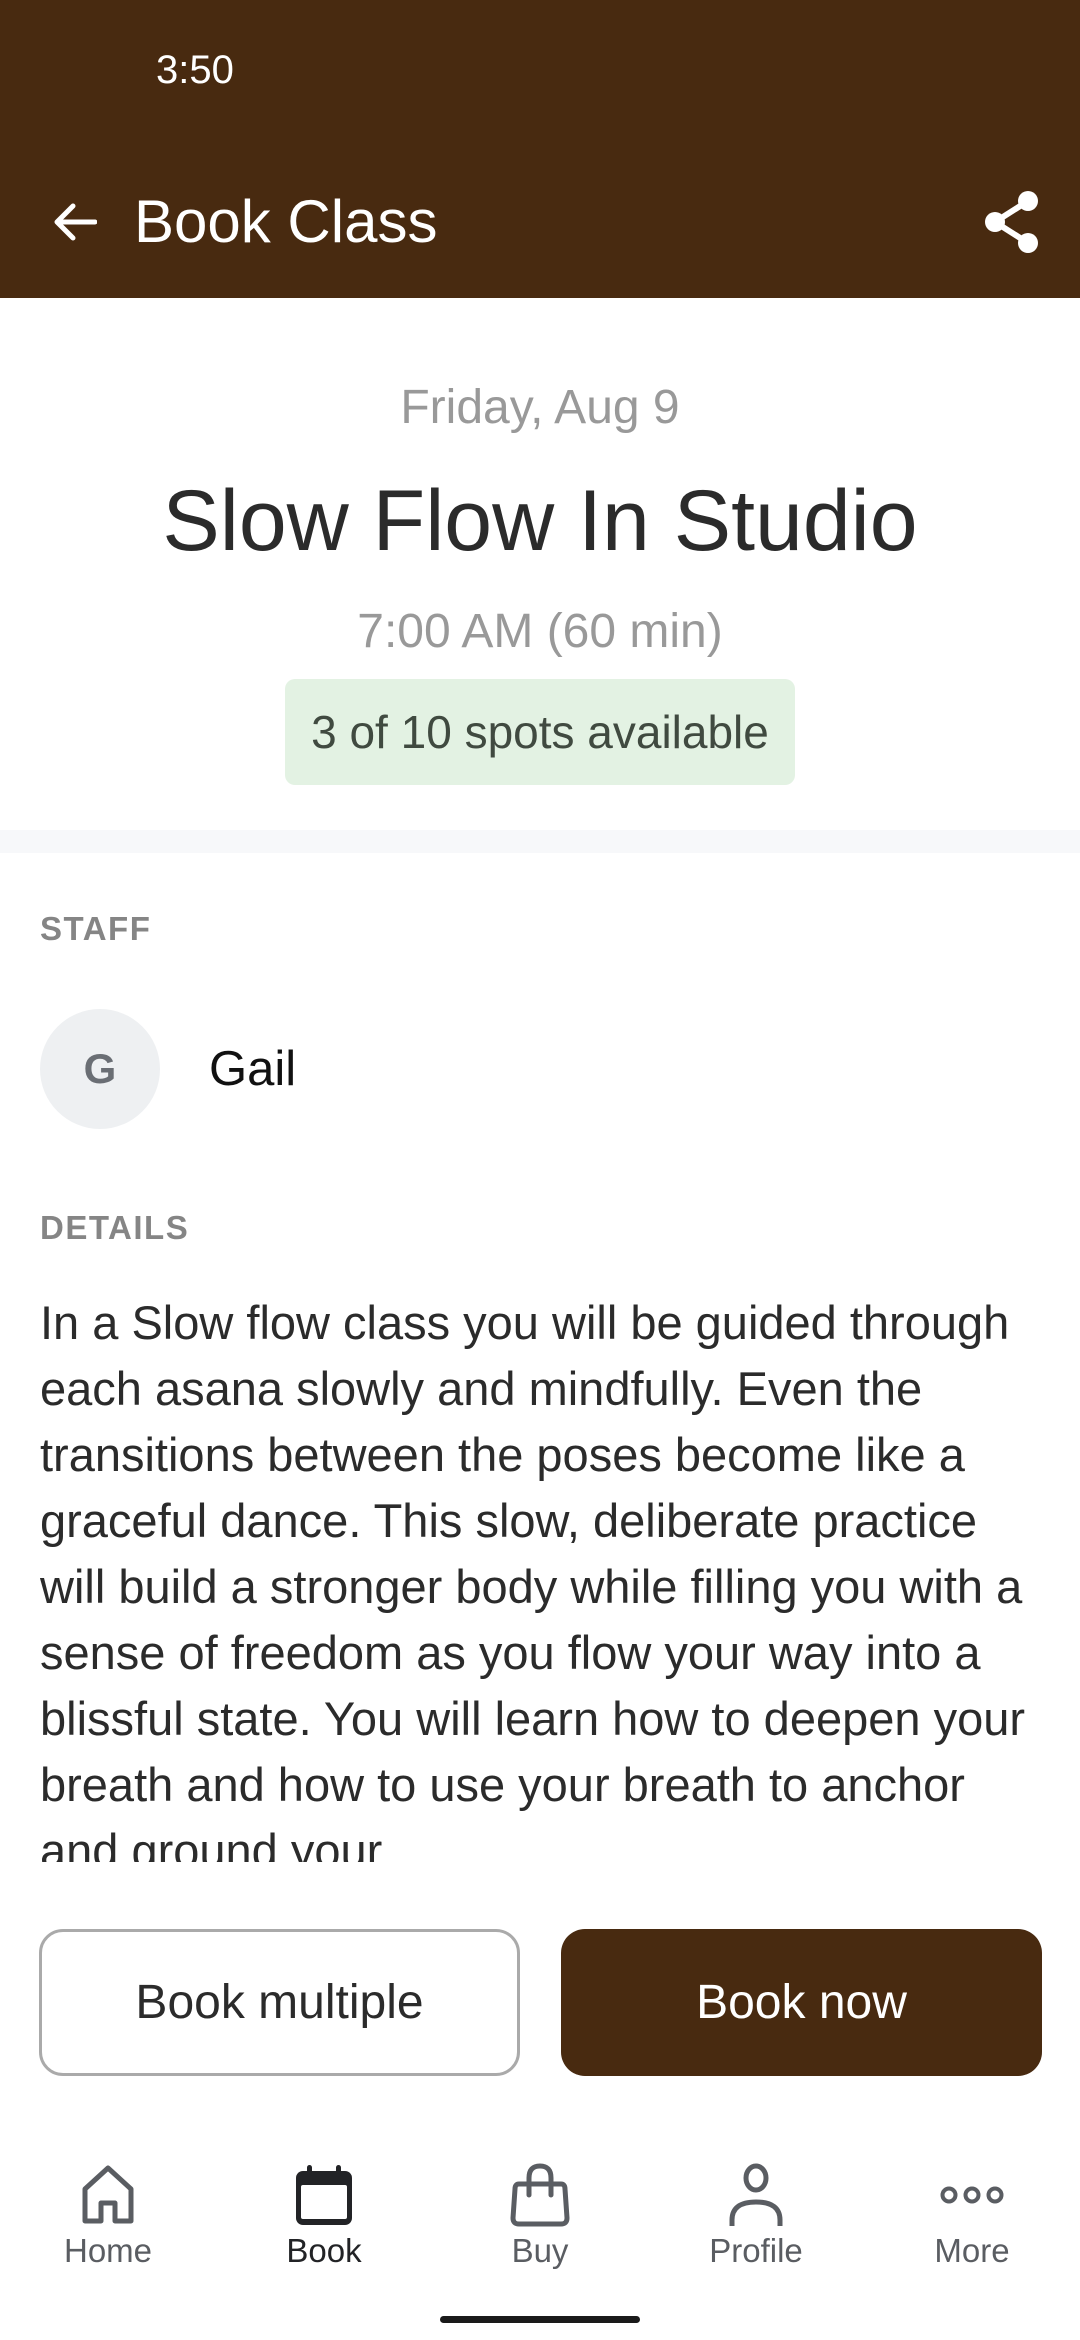  I want to click on book-now-button: Book now, so click(801, 2002).